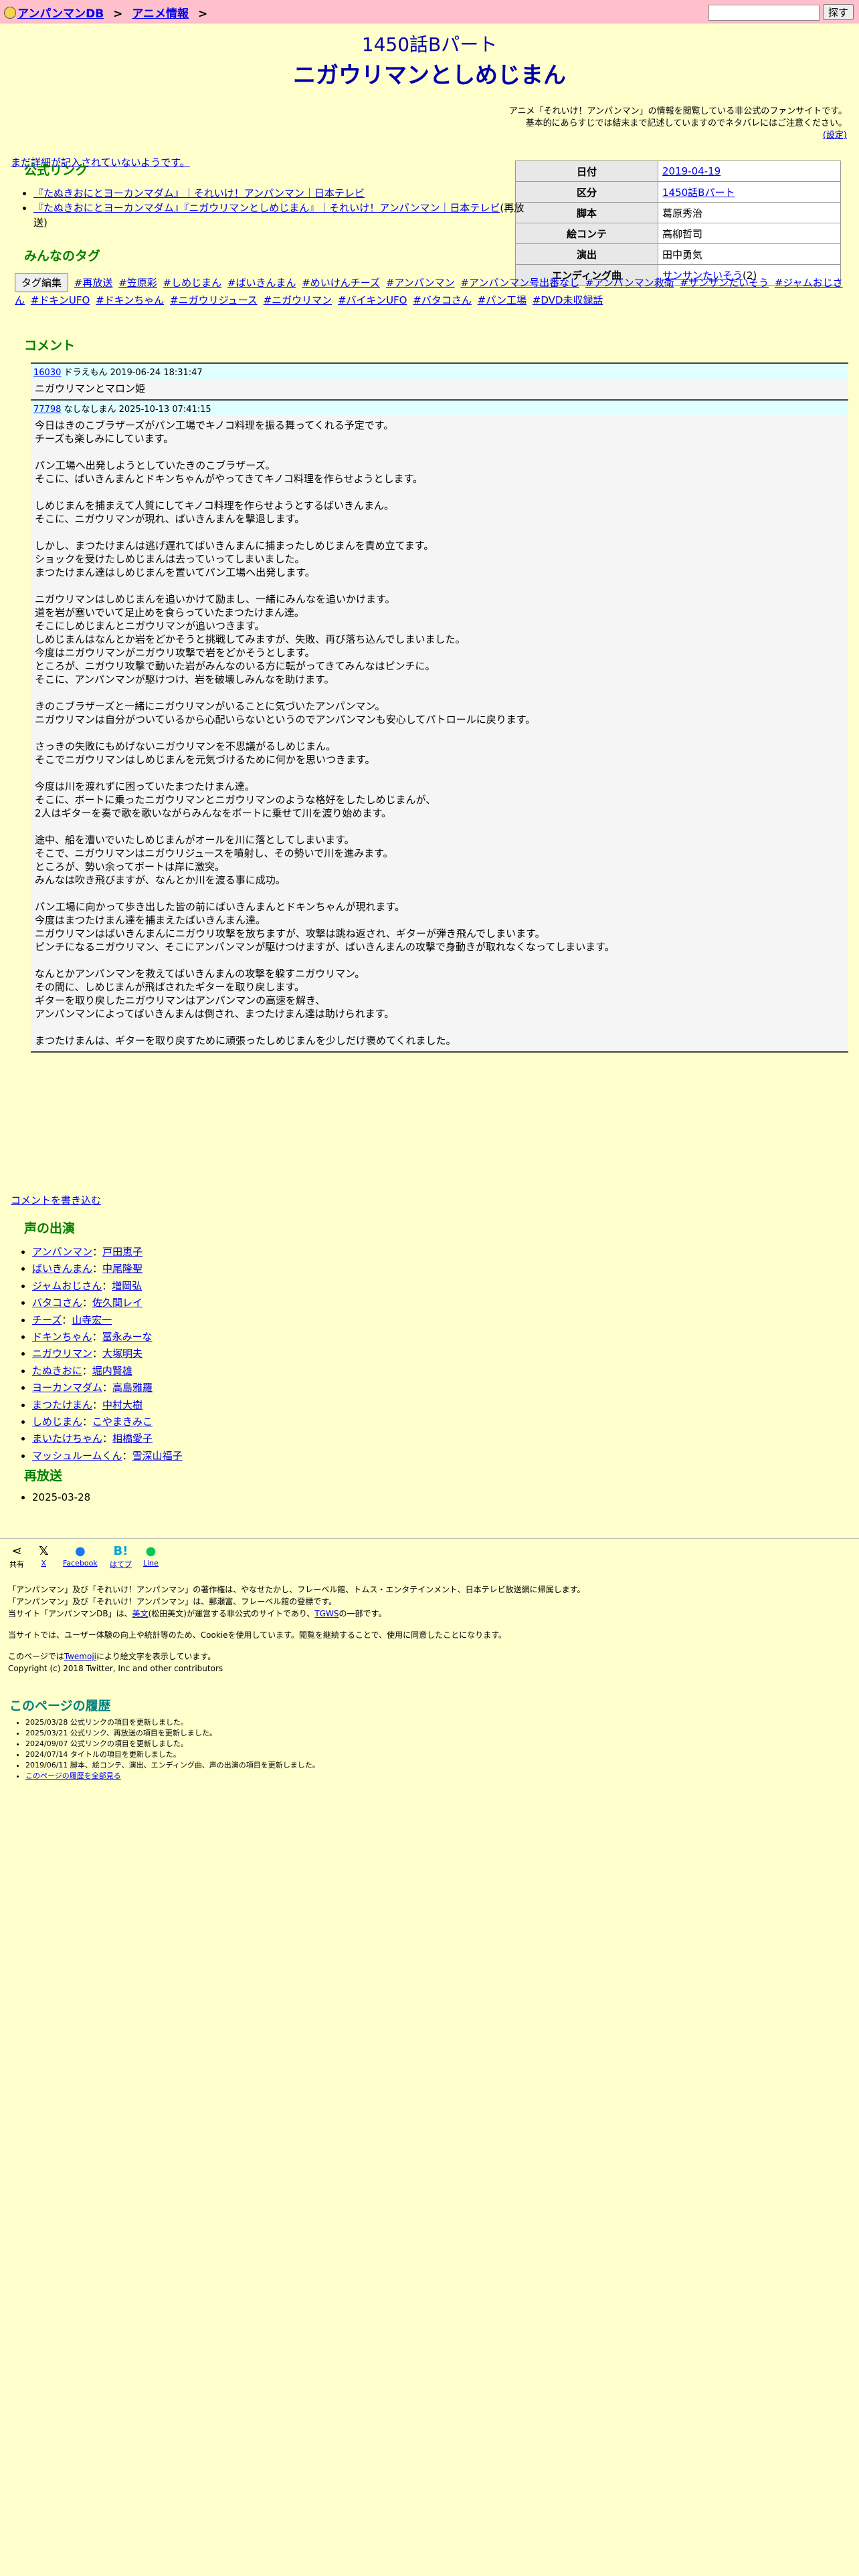 The image size is (859, 2576). Describe the element at coordinates (122, 1405) in the screenshot. I see `actor-link: 中村大樹` at that location.